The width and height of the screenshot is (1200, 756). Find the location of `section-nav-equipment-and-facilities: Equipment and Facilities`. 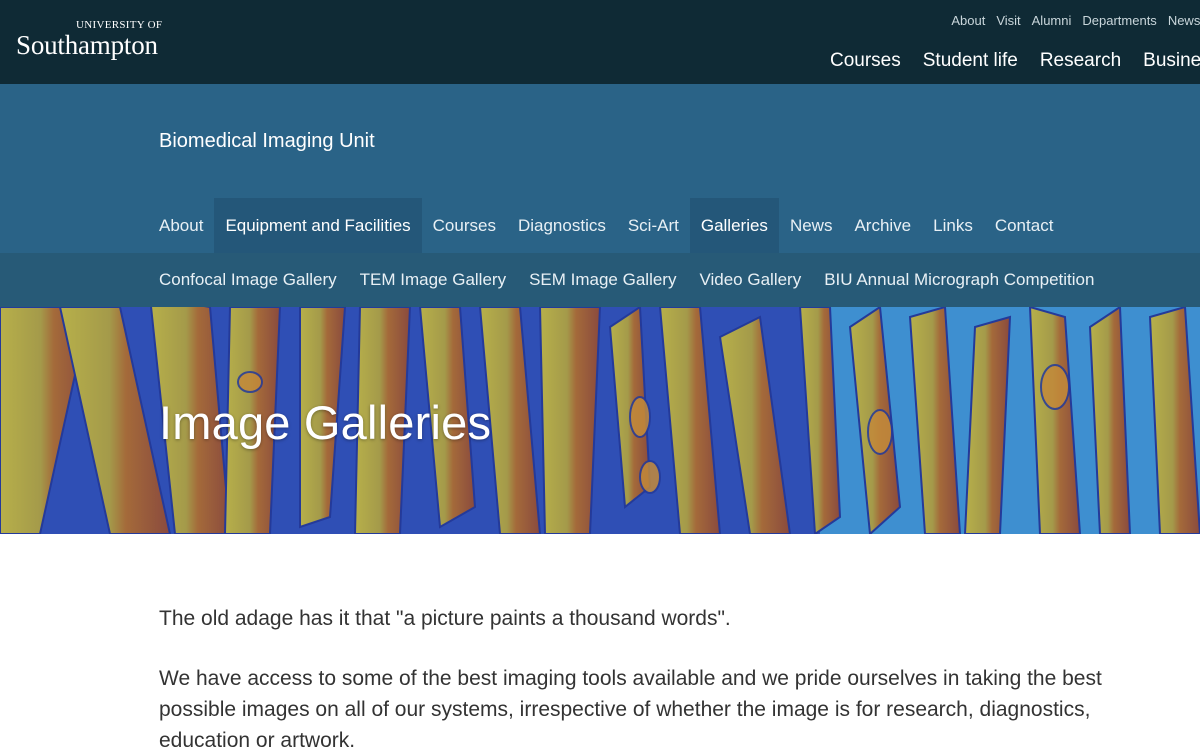

section-nav-equipment-and-facilities: Equipment and Facilities is located at coordinates (318, 225).